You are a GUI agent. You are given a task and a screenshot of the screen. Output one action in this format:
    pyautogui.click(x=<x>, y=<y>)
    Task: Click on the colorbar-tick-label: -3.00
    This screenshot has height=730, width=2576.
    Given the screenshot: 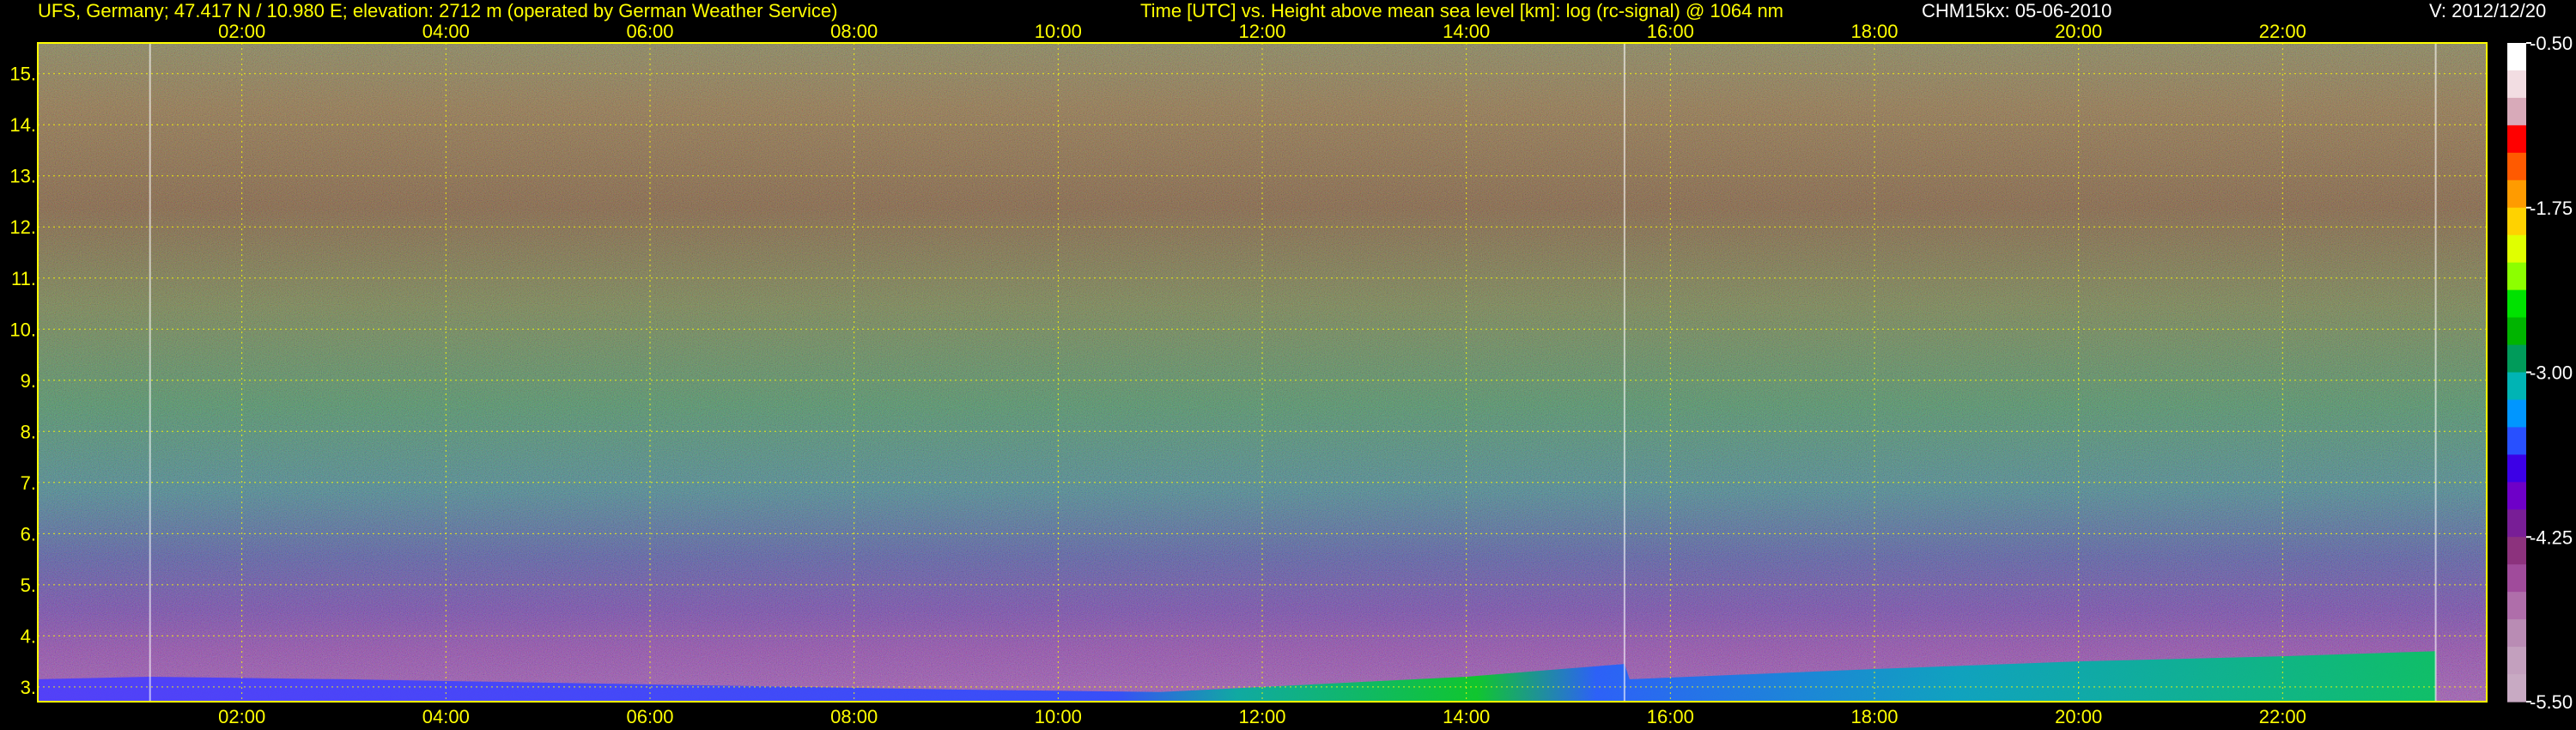 What is the action you would take?
    pyautogui.click(x=2551, y=373)
    